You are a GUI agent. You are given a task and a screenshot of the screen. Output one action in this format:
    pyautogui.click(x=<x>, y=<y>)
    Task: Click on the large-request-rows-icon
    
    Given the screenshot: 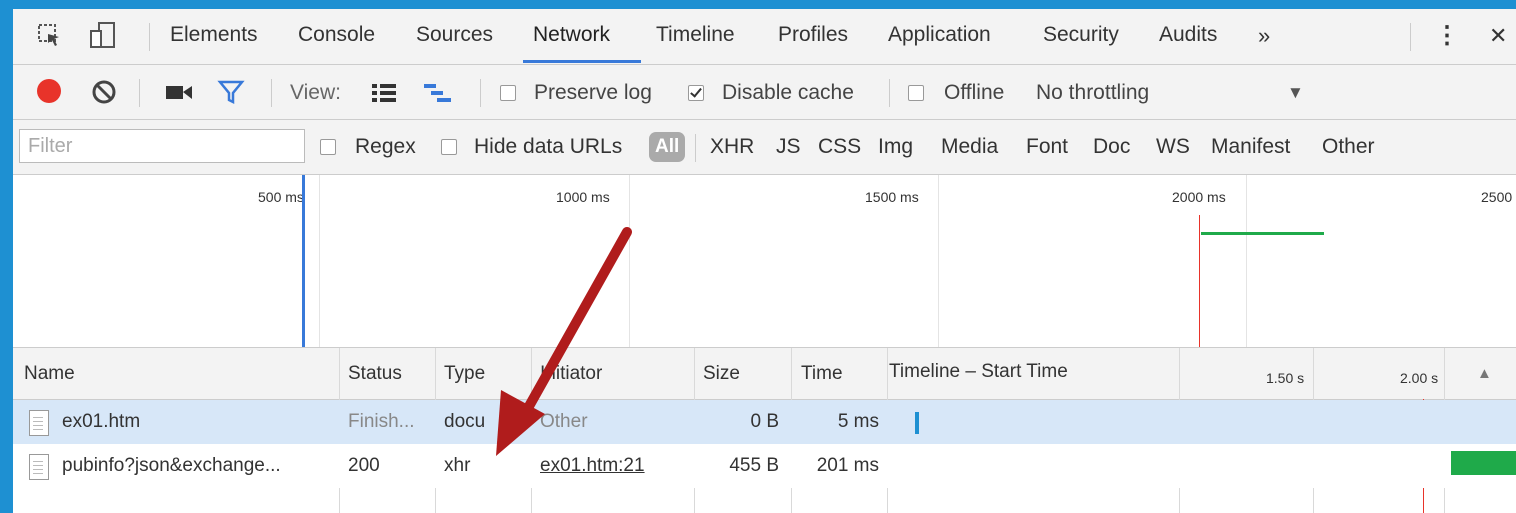 What is the action you would take?
    pyautogui.click(x=384, y=93)
    